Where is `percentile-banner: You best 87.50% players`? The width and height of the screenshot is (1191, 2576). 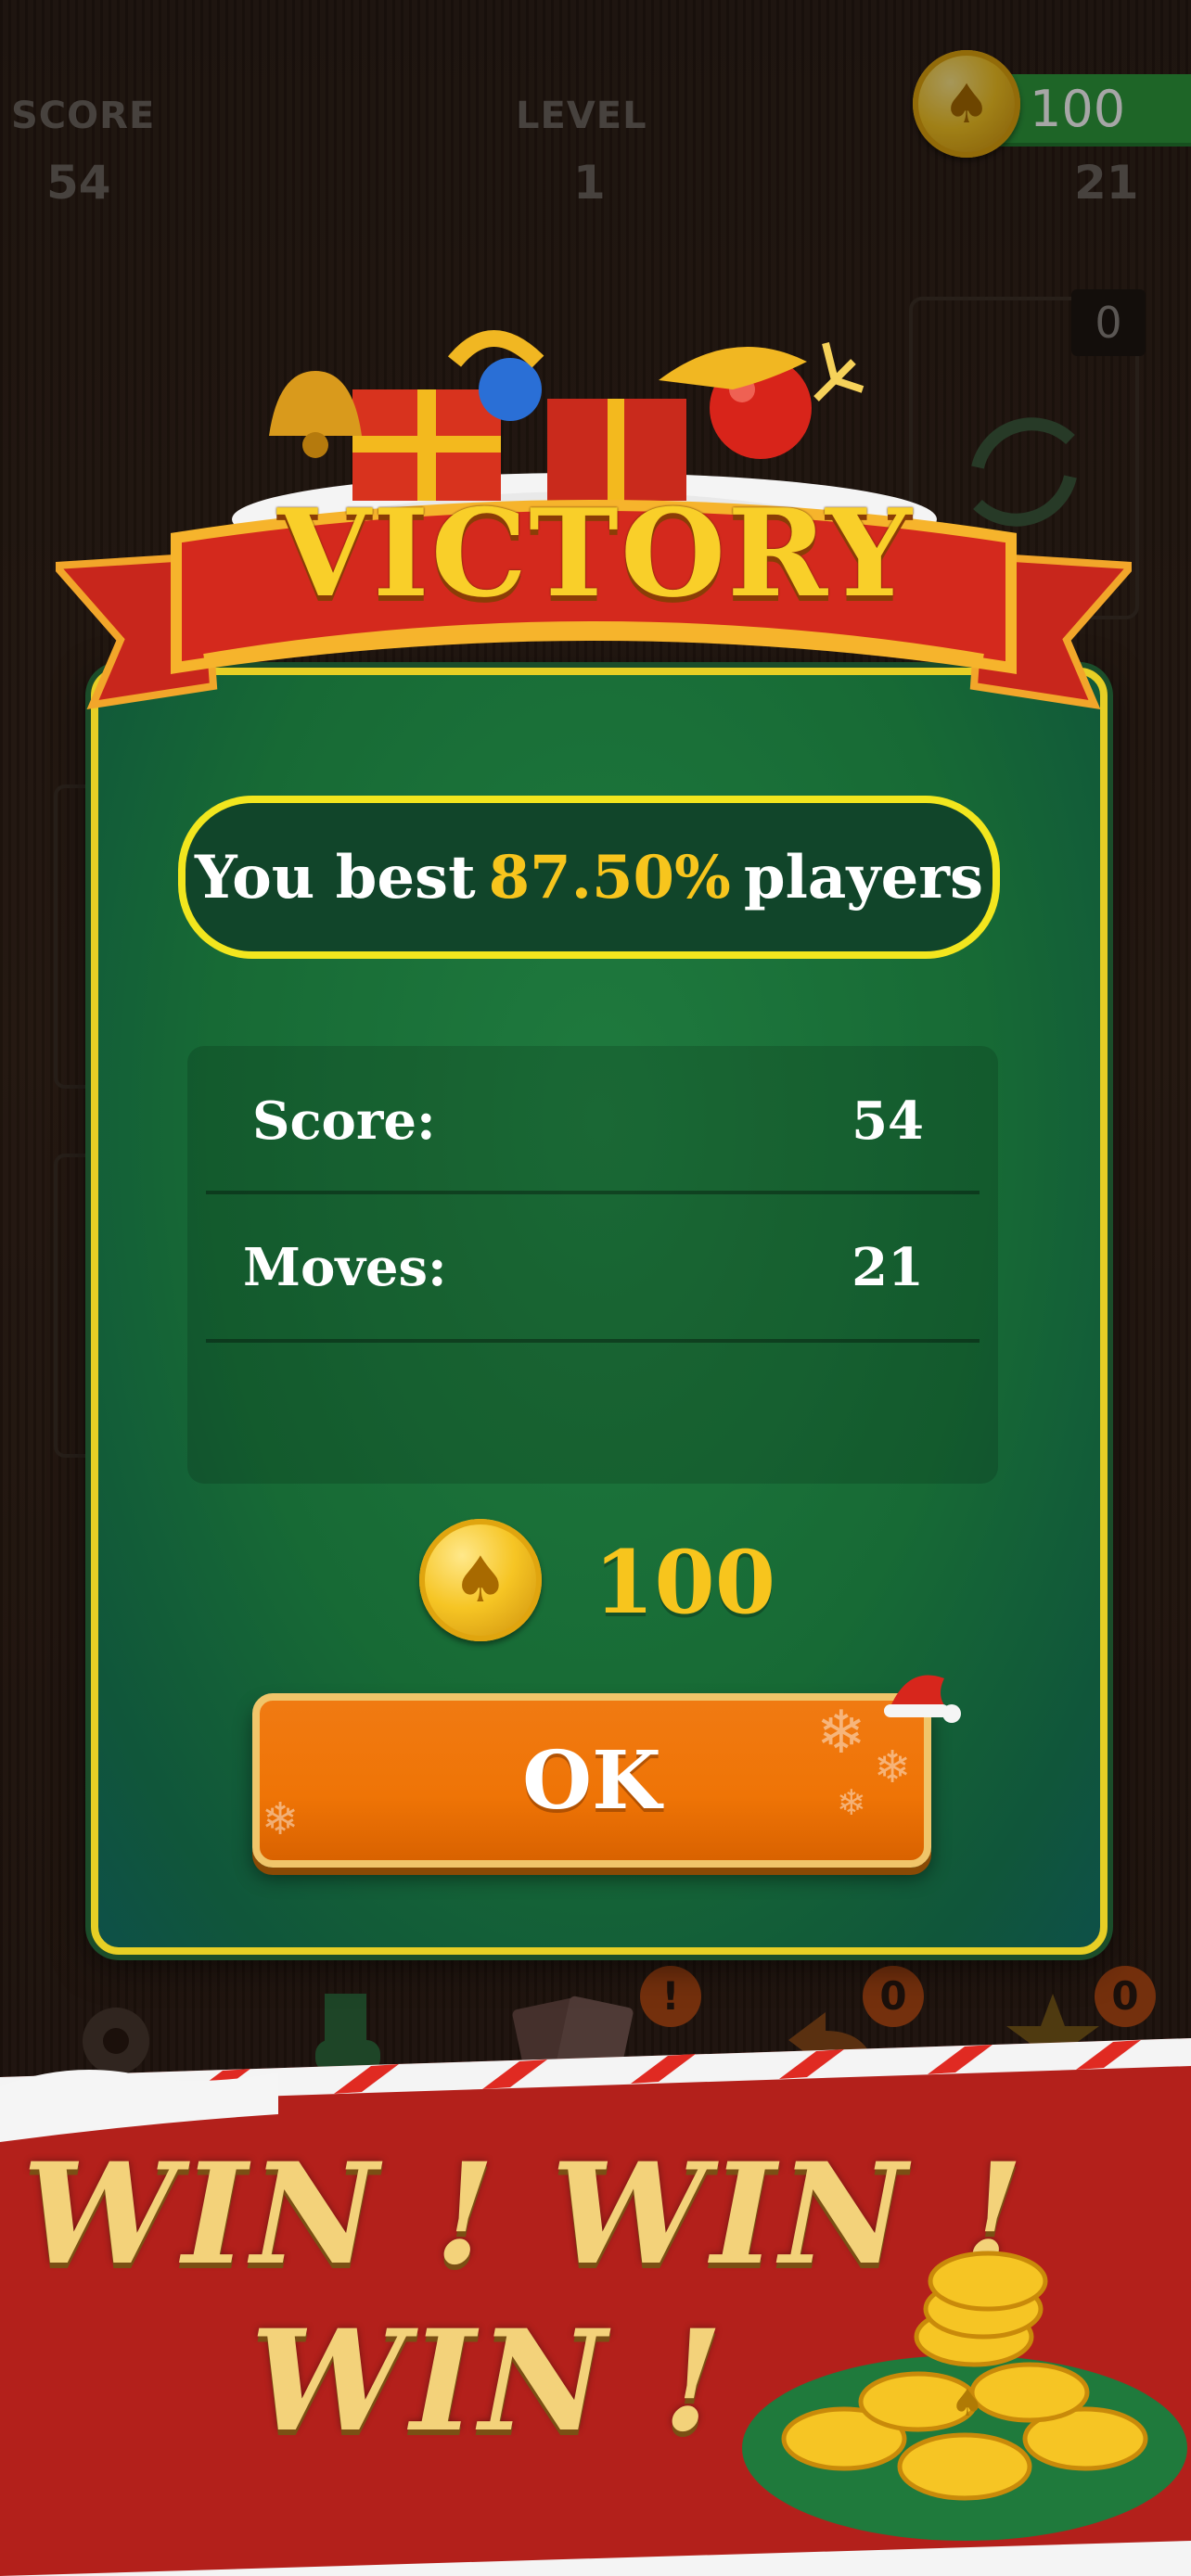 percentile-banner: You best 87.50% players is located at coordinates (589, 877).